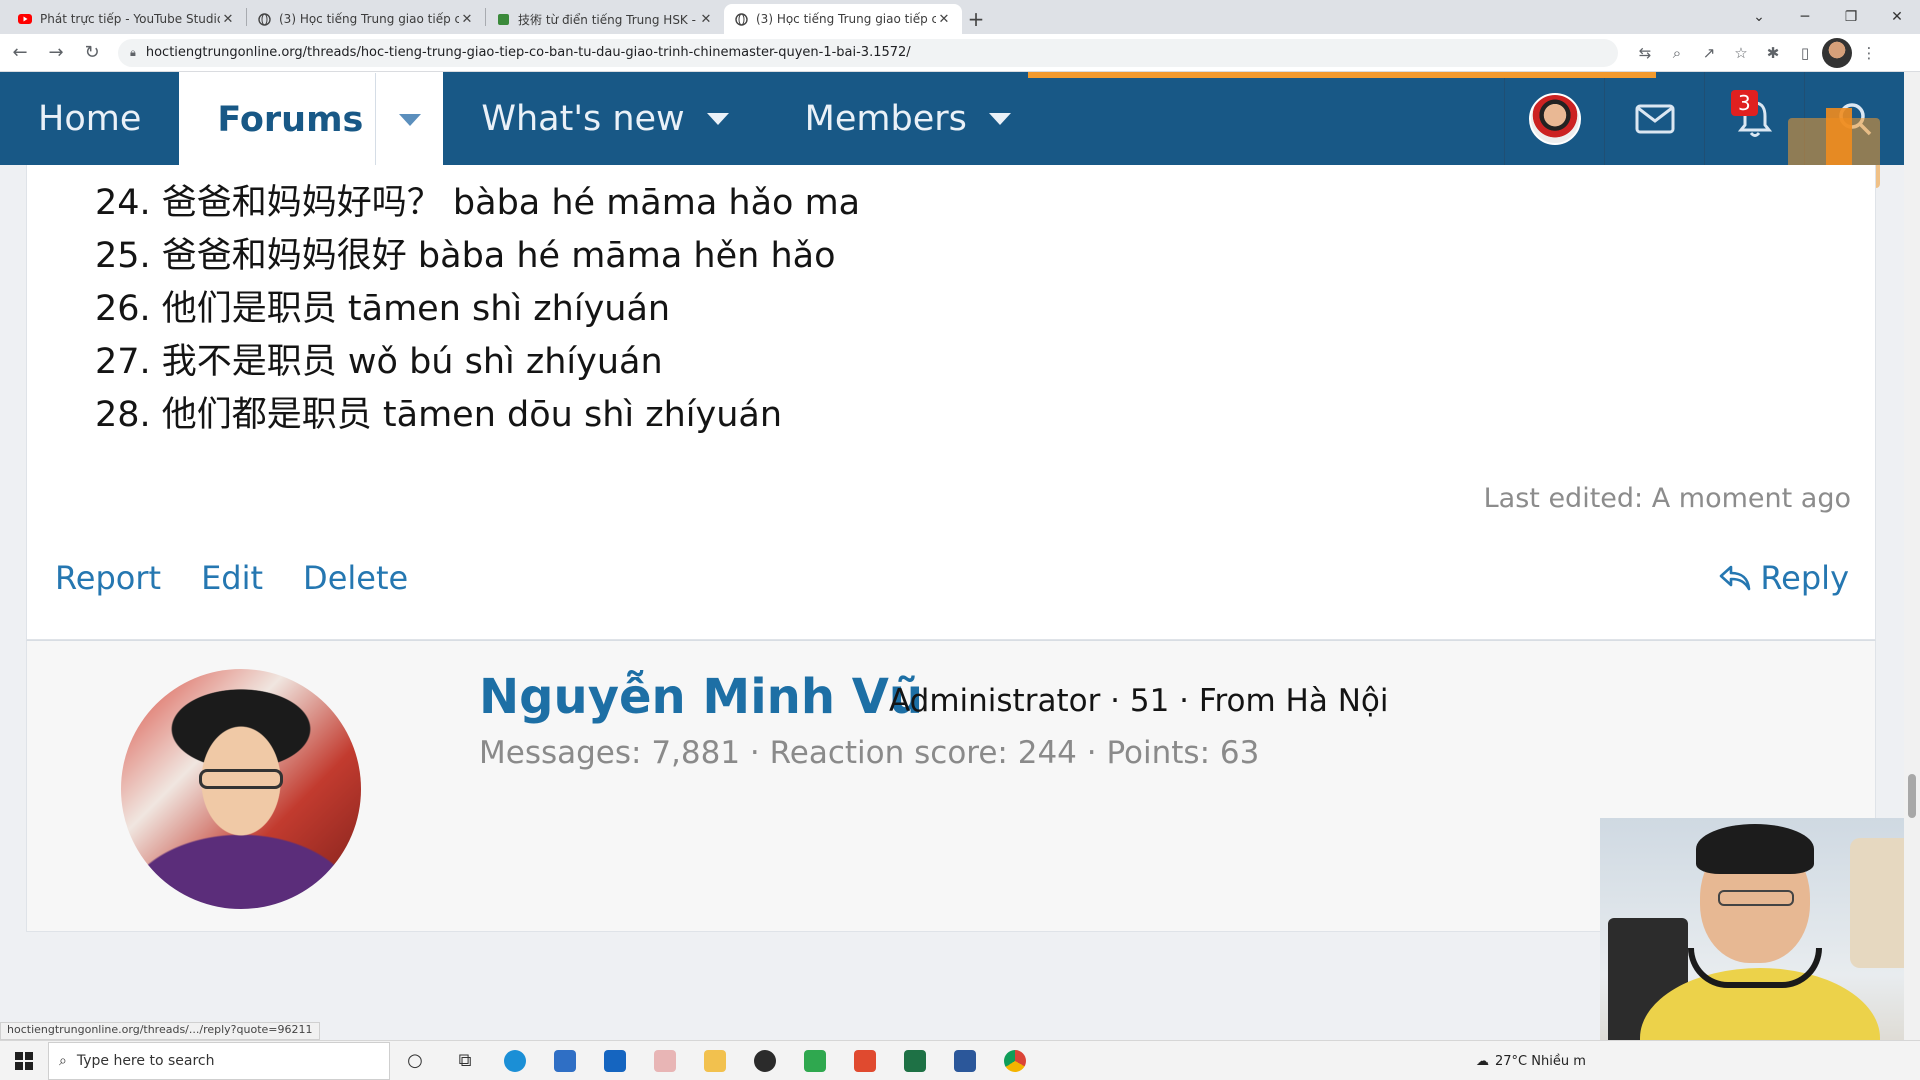 The height and width of the screenshot is (1080, 1920). What do you see at coordinates (25, 19) in the screenshot?
I see `youtube-icon` at bounding box center [25, 19].